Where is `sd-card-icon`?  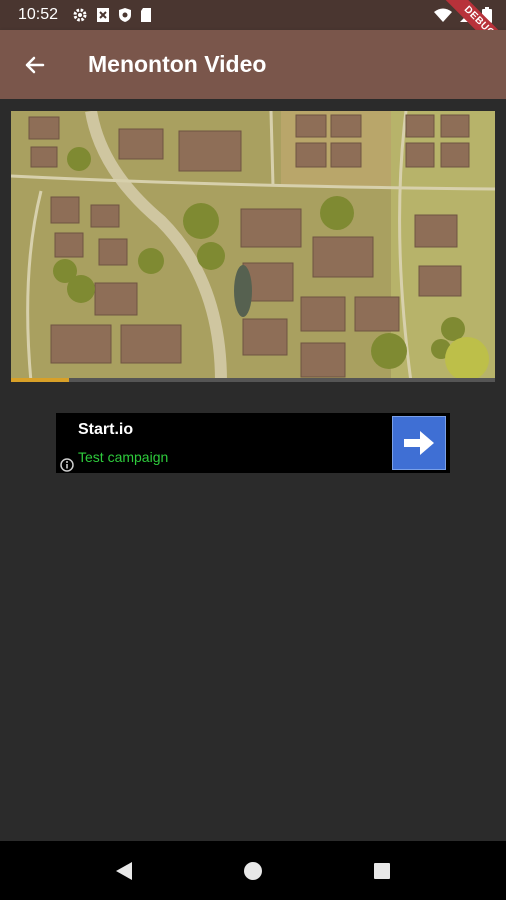 sd-card-icon is located at coordinates (146, 15).